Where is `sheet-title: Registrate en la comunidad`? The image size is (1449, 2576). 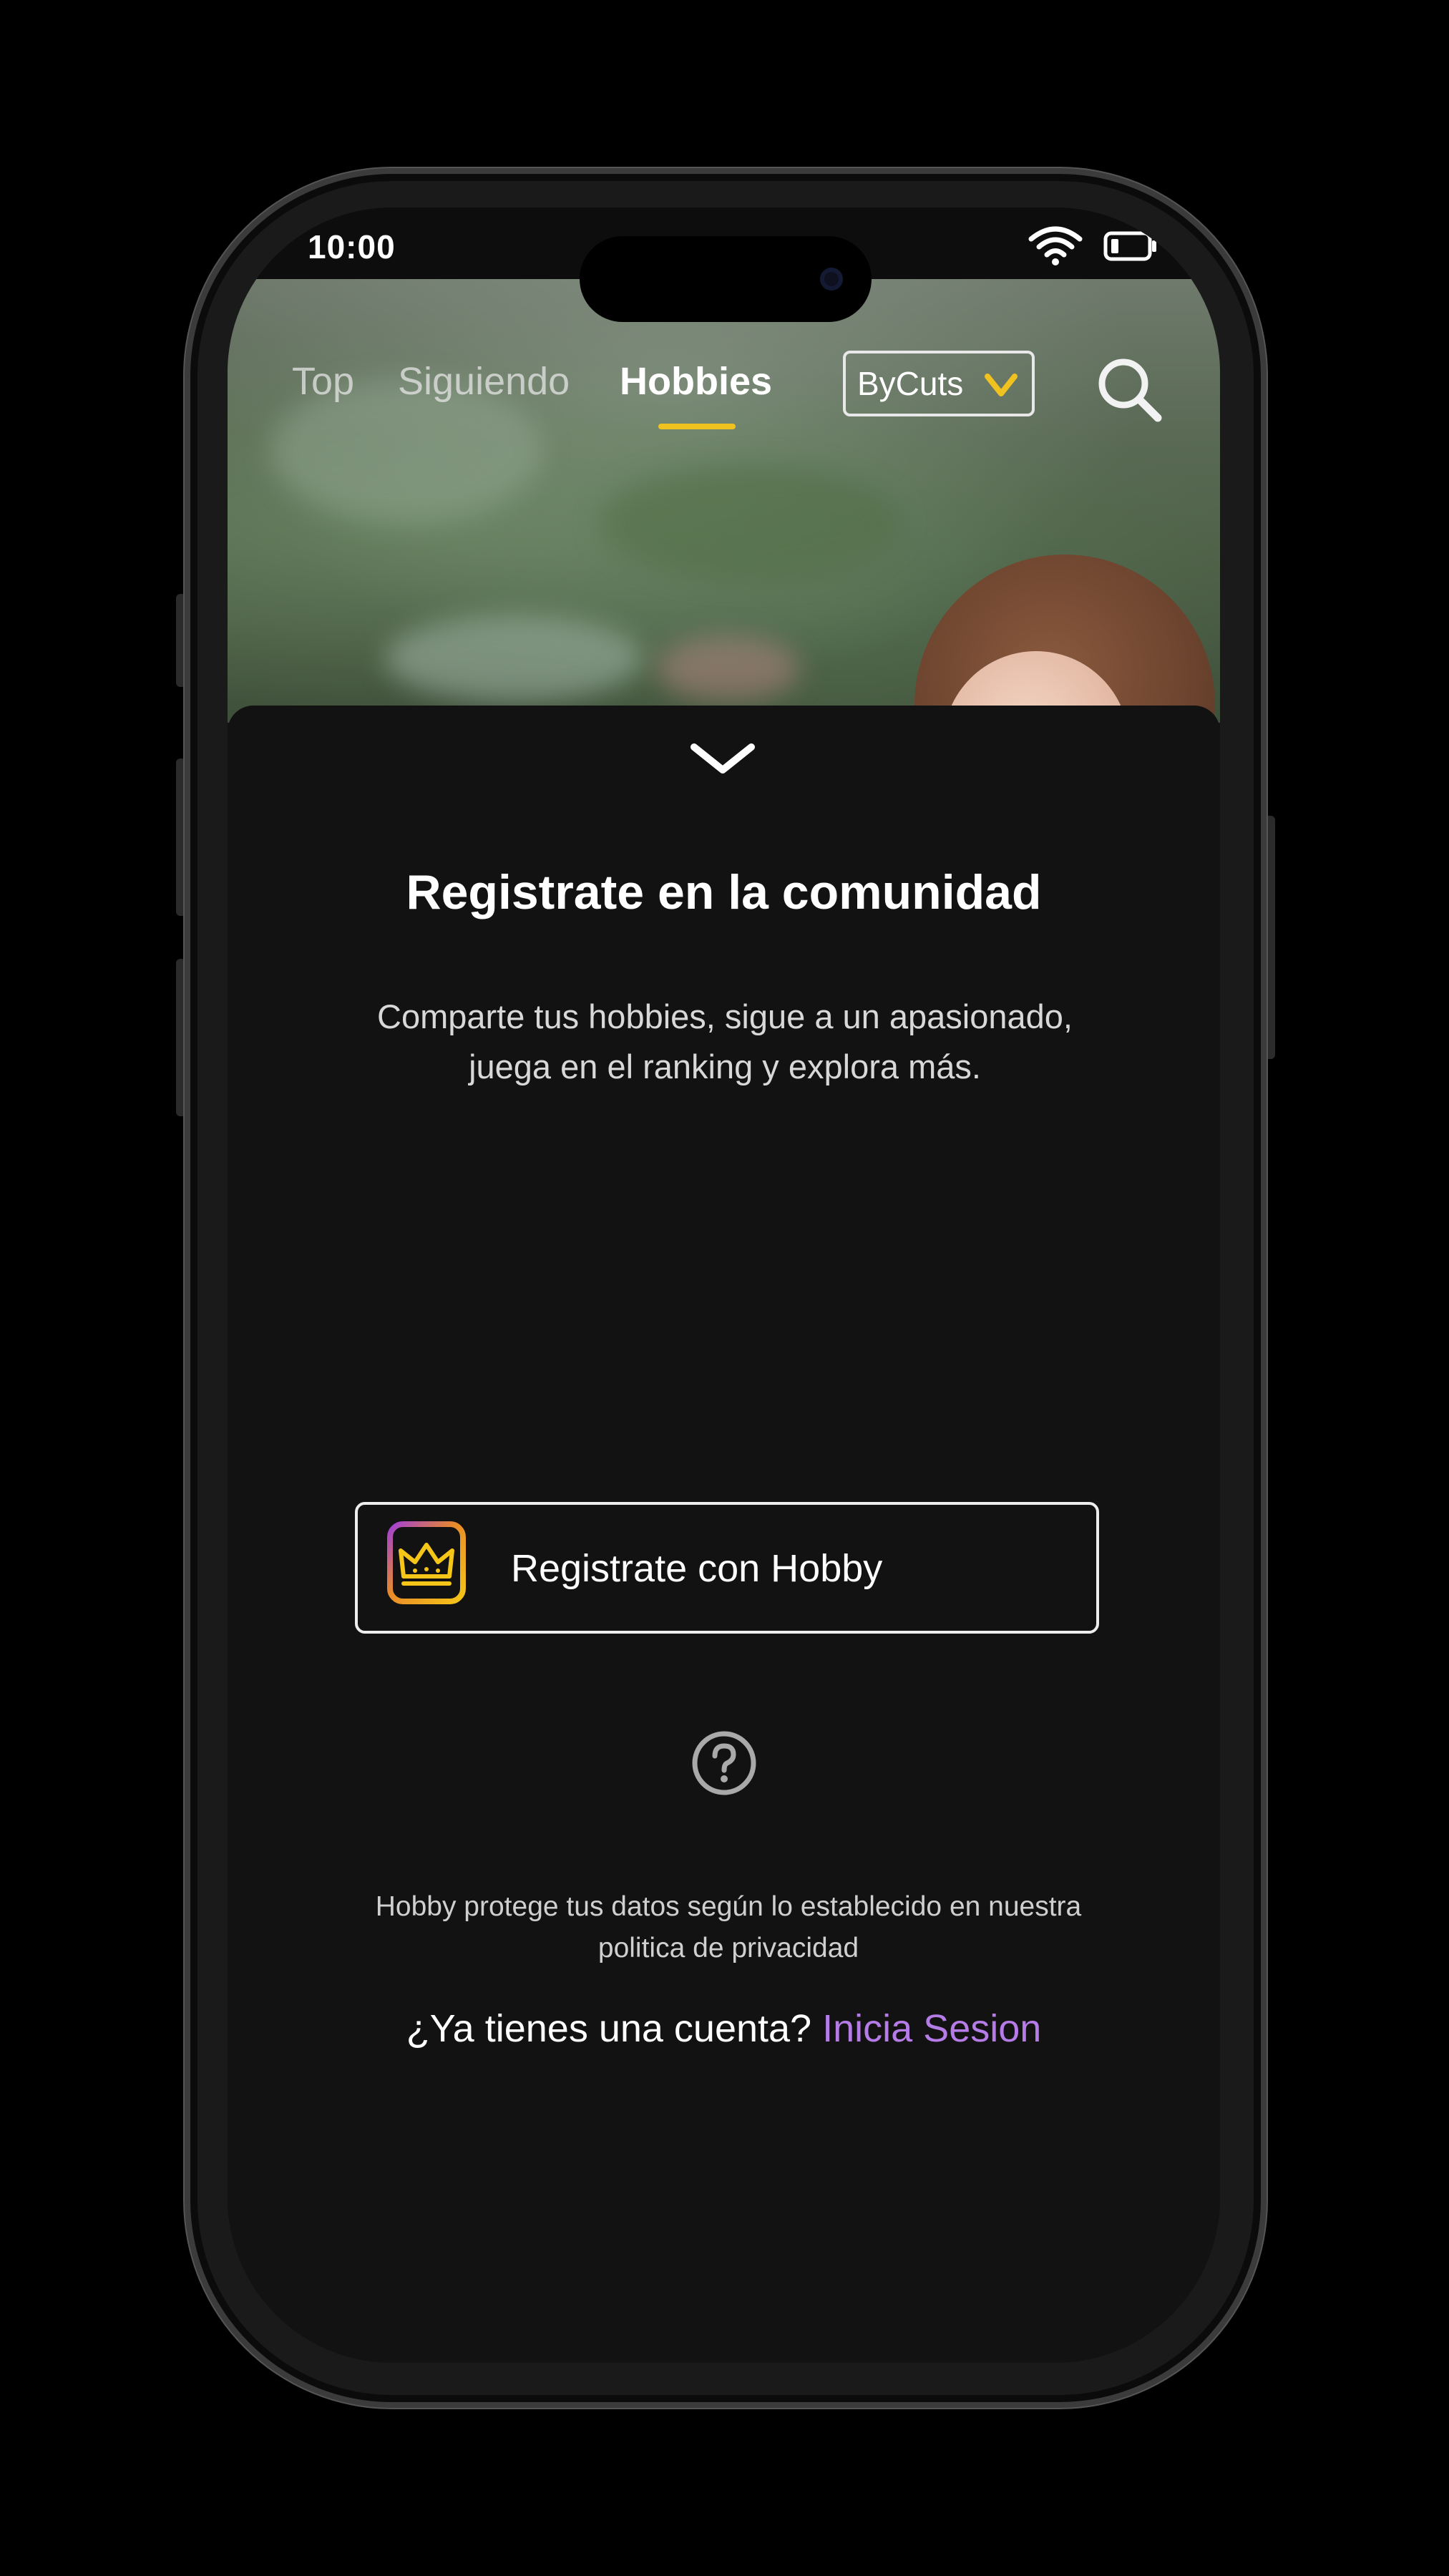
sheet-title: Registrate en la comunidad is located at coordinates (724, 892).